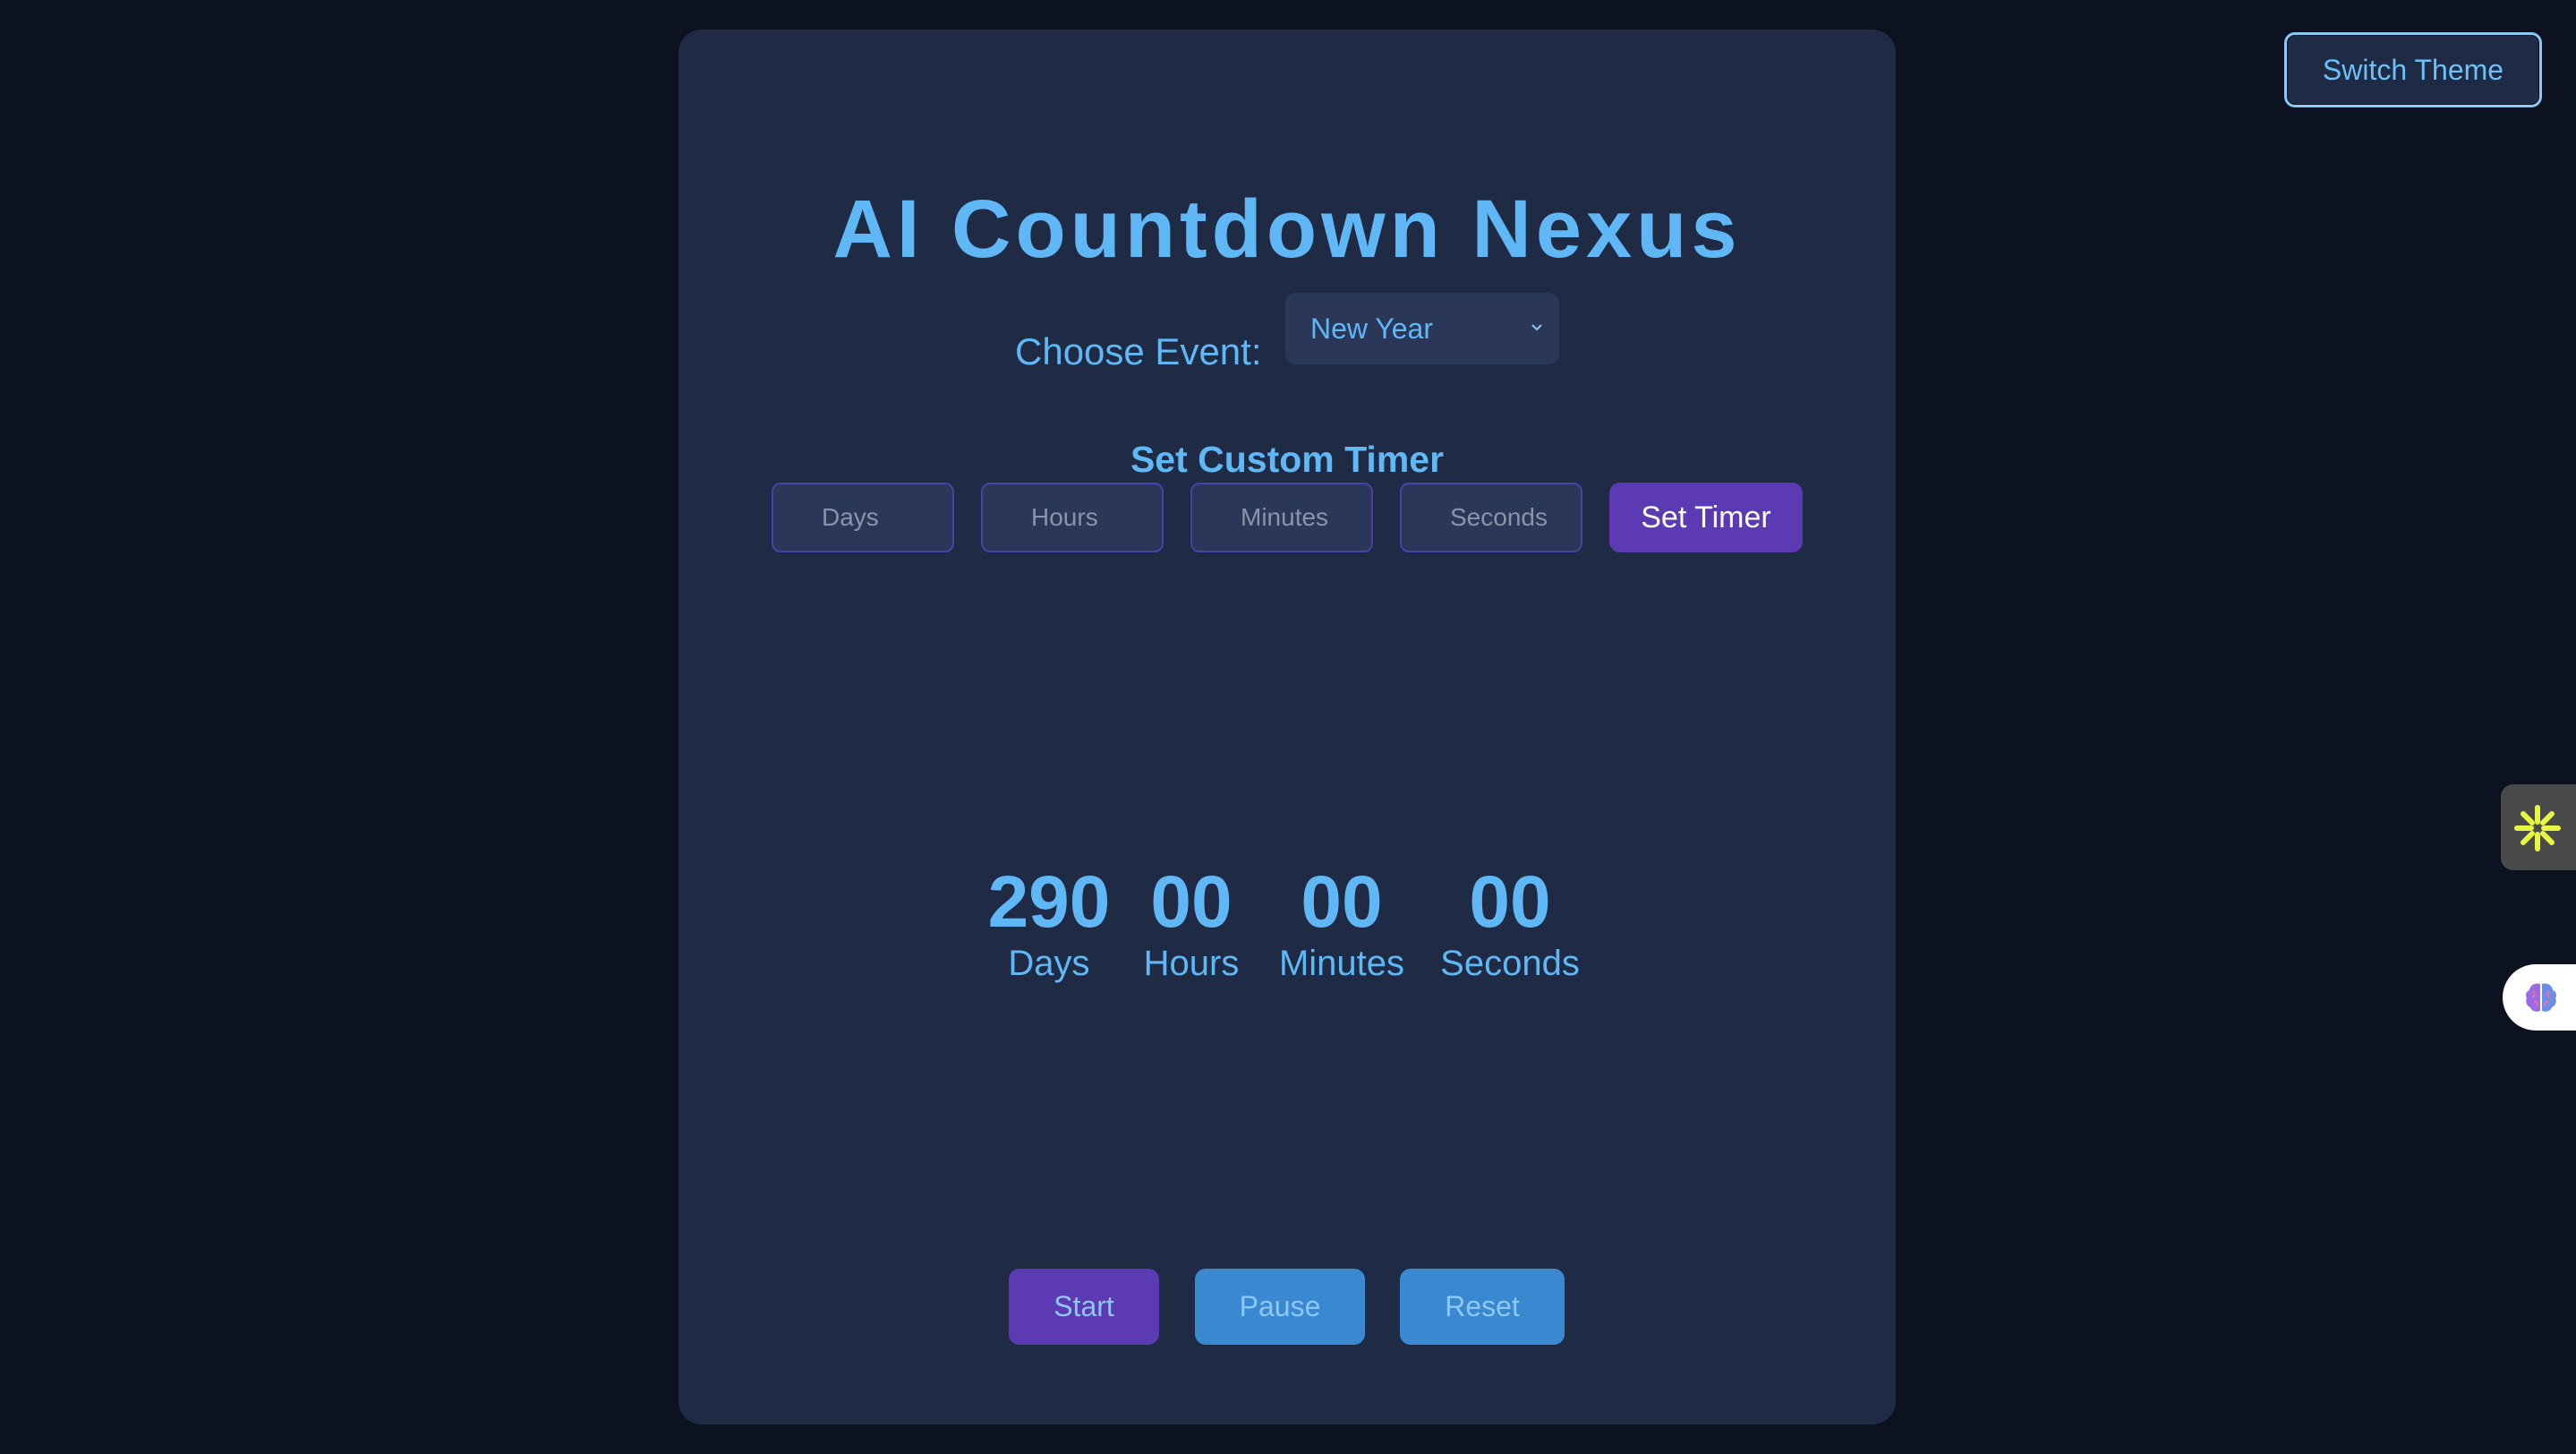 Image resolution: width=2576 pixels, height=1454 pixels. I want to click on countdown-hours: 00 Hours, so click(1191, 921).